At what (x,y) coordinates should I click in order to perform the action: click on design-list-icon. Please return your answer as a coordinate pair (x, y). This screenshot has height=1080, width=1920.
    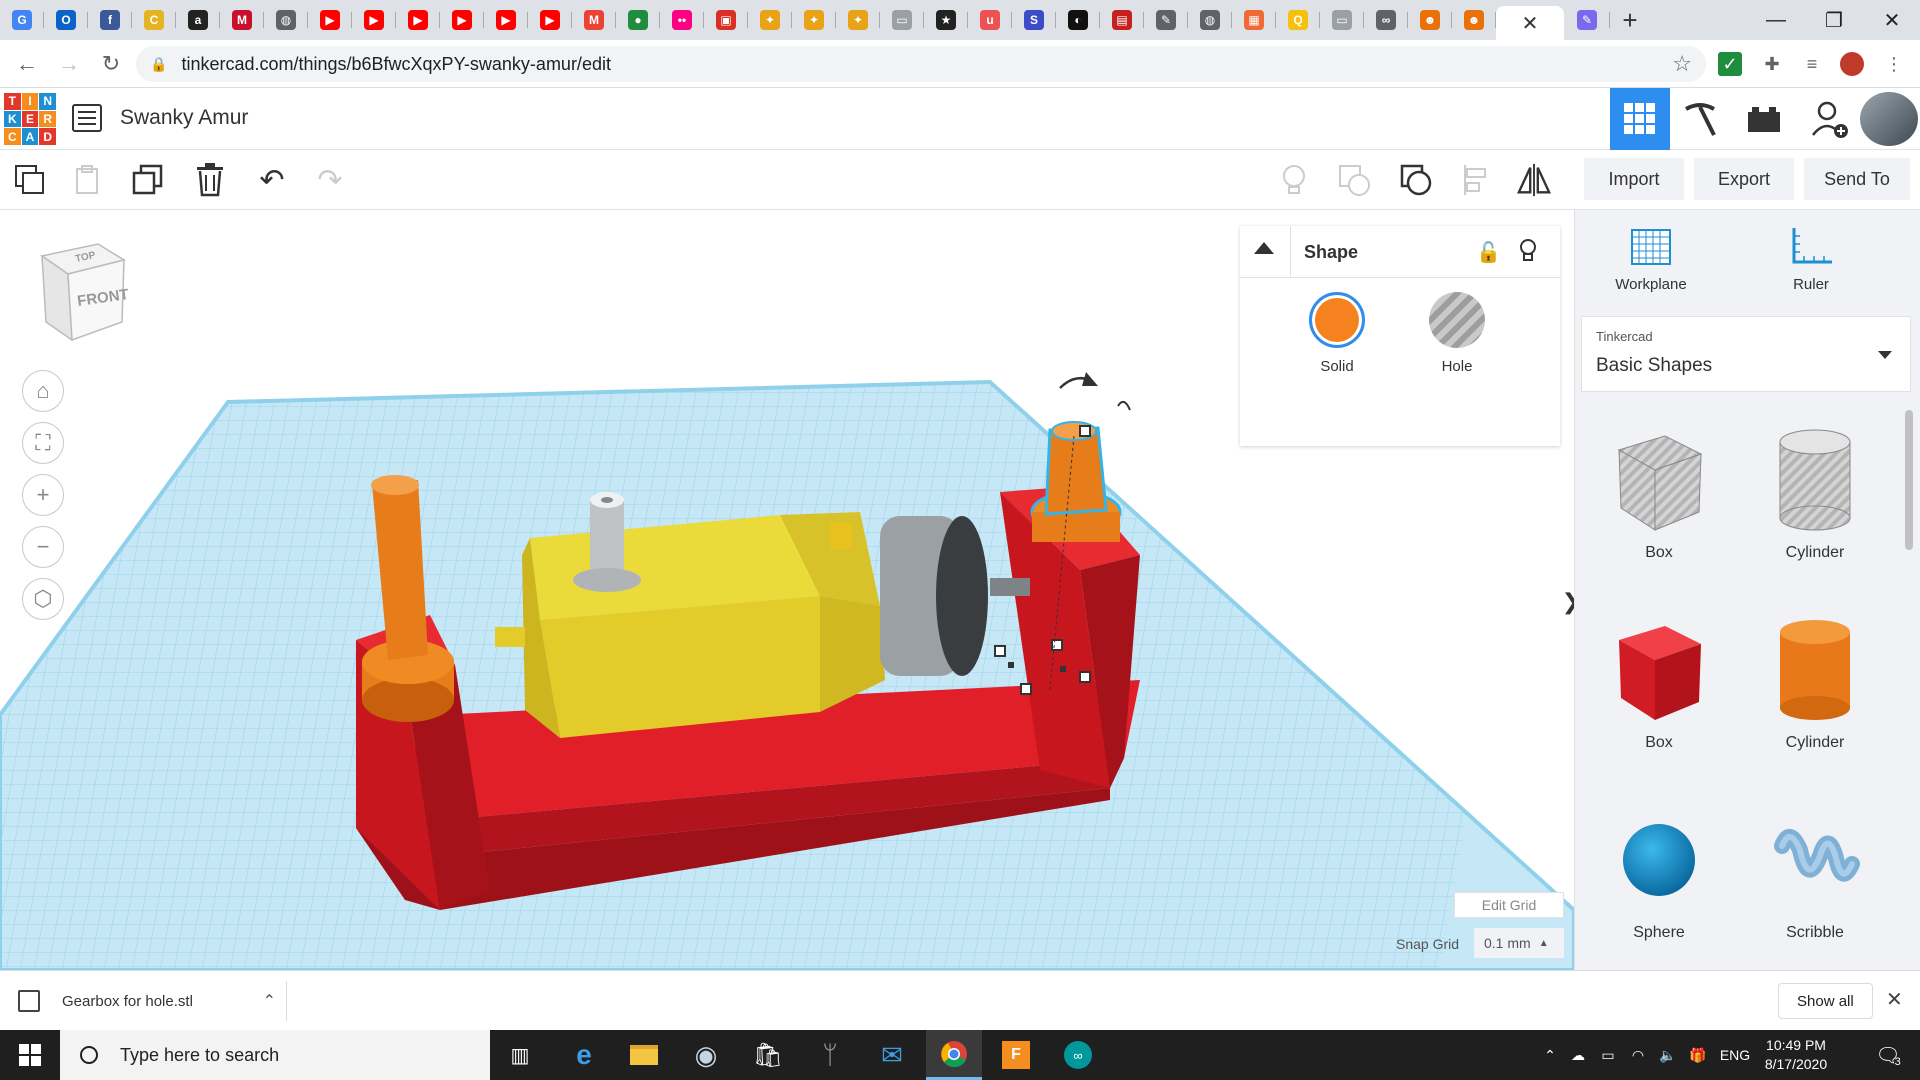
    Looking at the image, I should click on (87, 118).